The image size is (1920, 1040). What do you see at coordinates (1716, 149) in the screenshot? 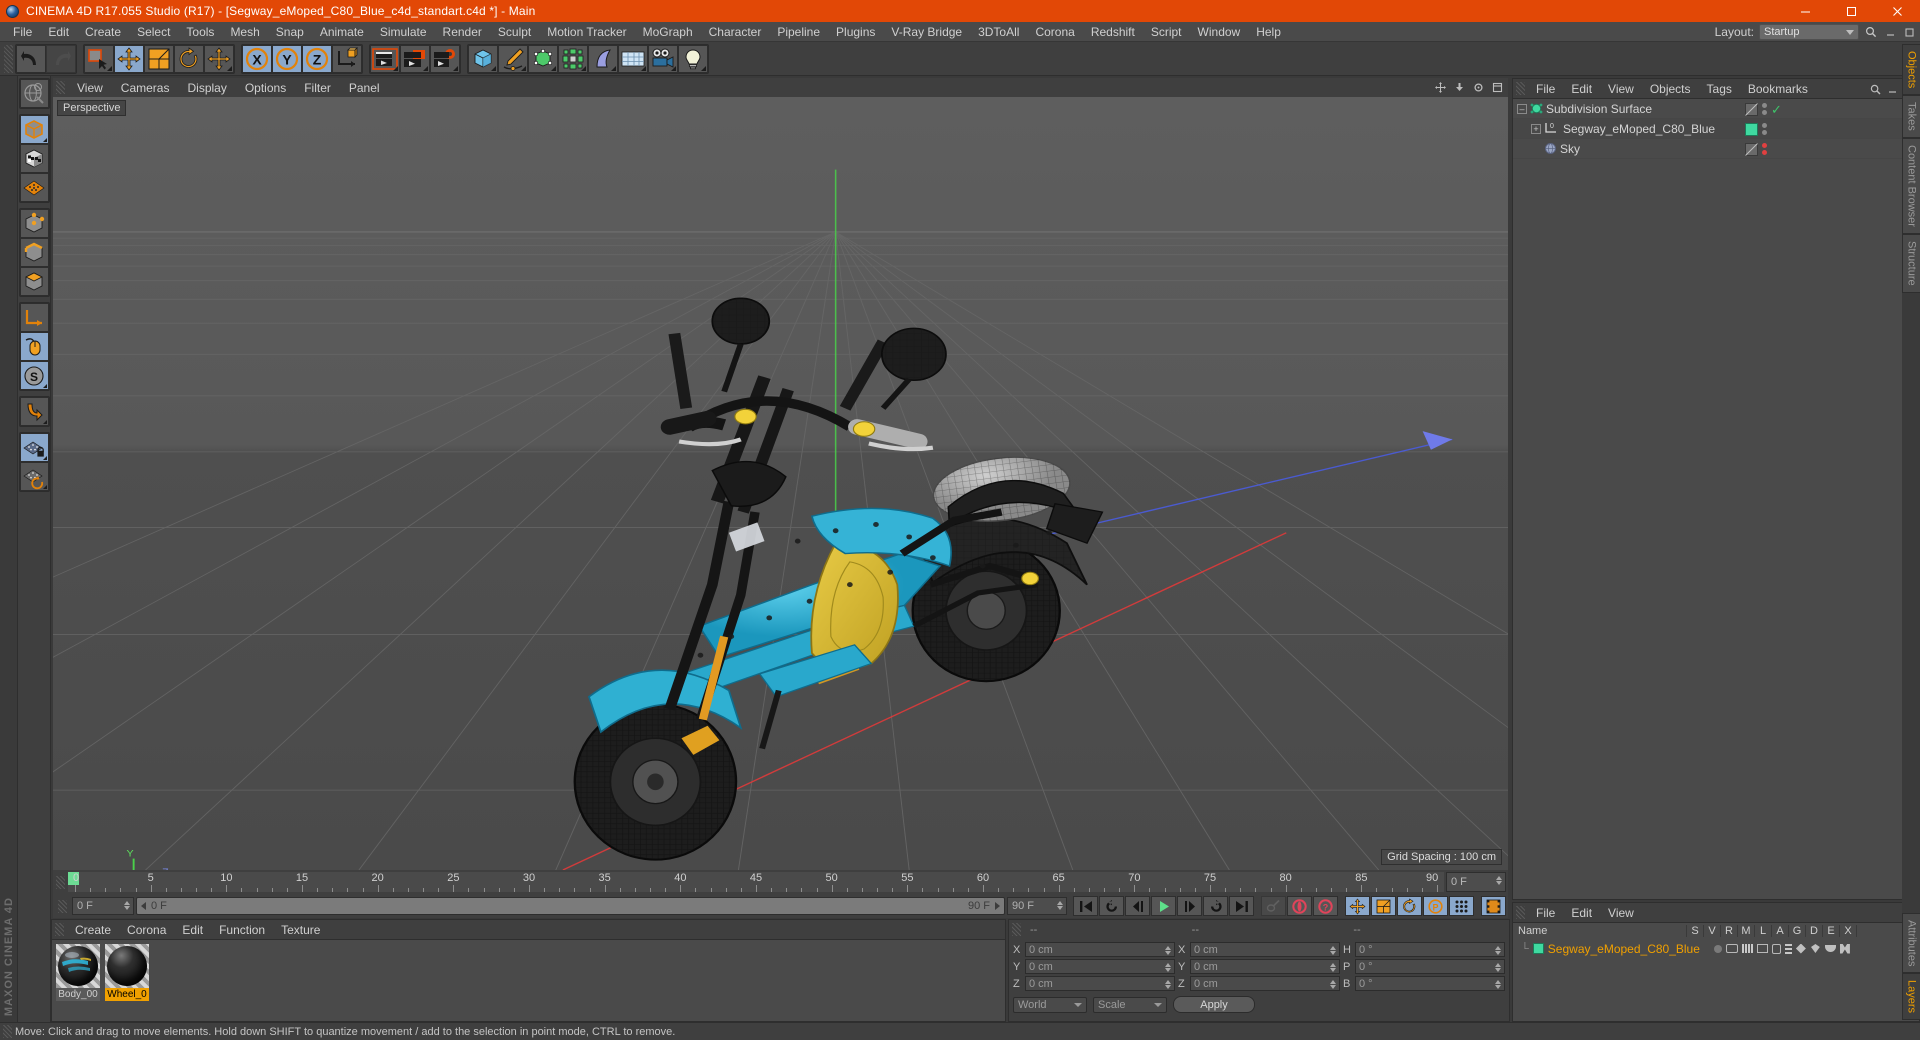
I see `object-row-sky: Sky` at bounding box center [1716, 149].